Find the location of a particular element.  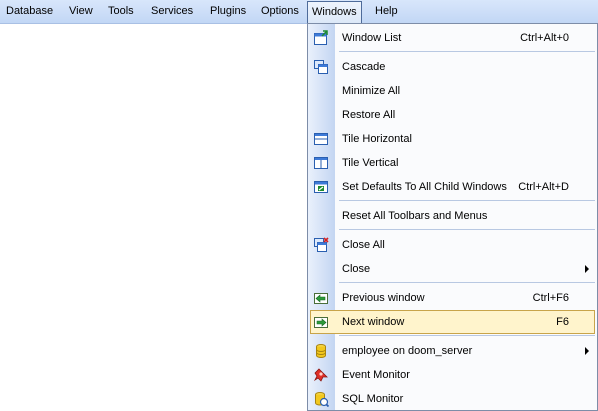

menu-item-tile-vertical: Tile Vertical is located at coordinates (452, 163).